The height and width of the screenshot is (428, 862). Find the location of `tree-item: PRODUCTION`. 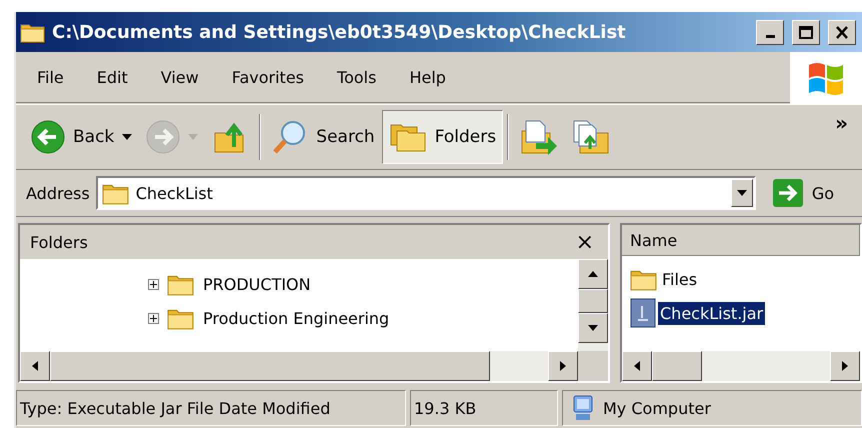

tree-item: PRODUCTION is located at coordinates (257, 284).